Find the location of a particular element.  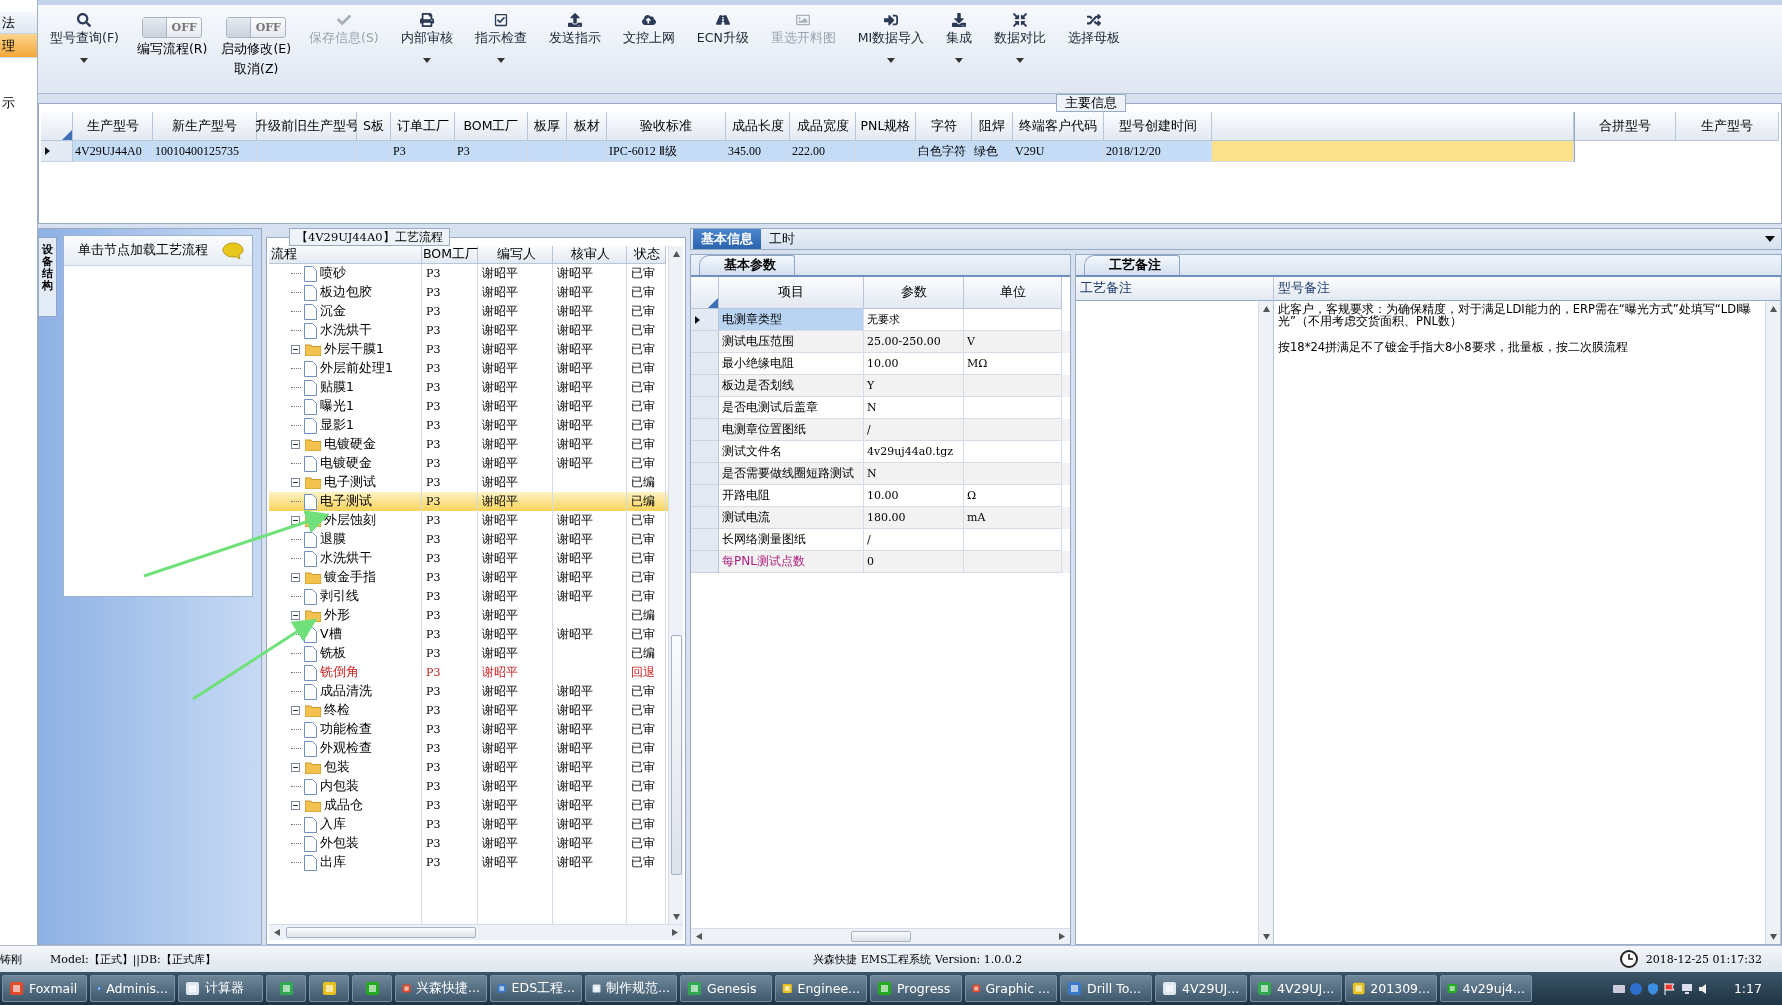

flow-row: 成品清洗 P3 谢昭平 谢昭平 已审 is located at coordinates (468, 691).